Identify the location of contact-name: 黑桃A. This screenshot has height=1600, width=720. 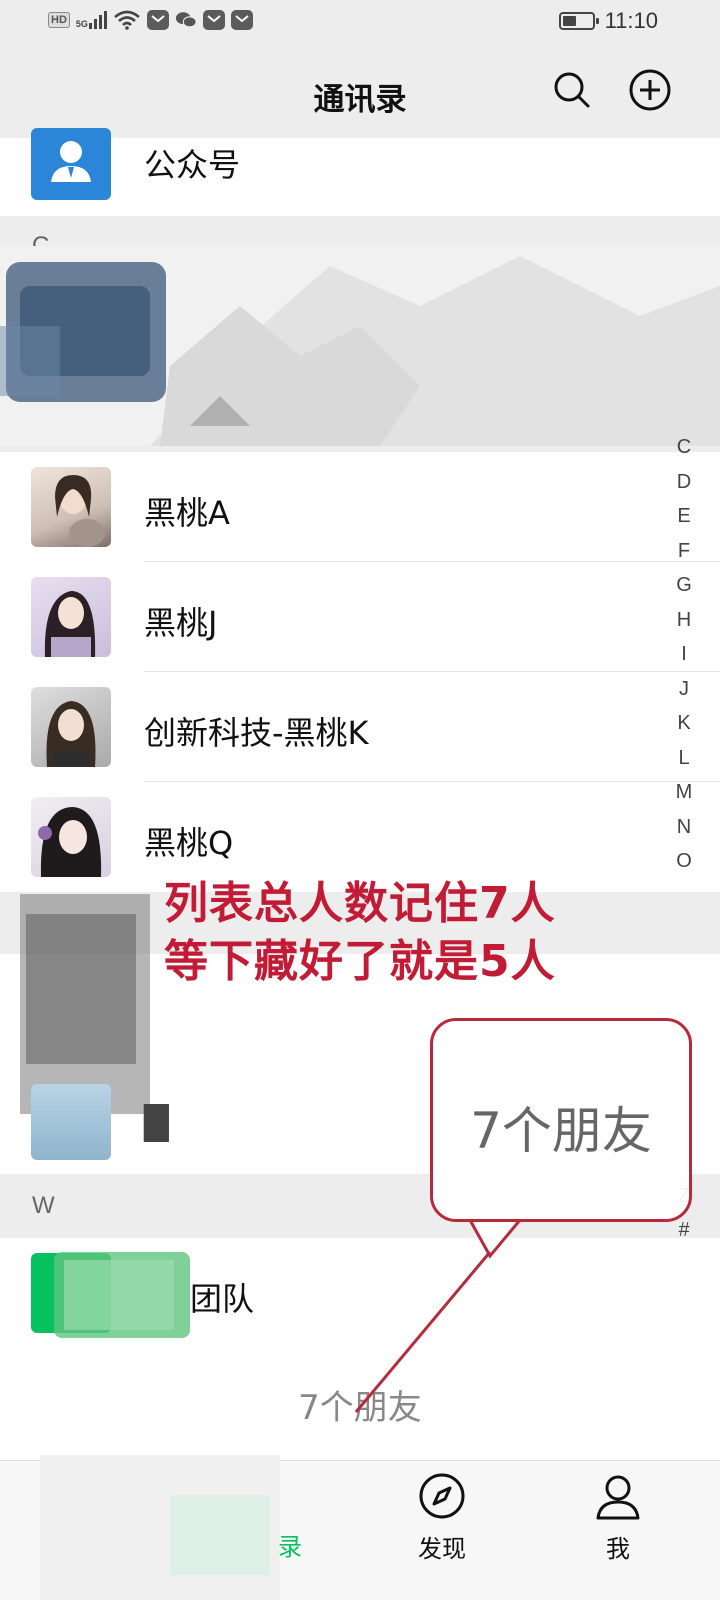
(187, 513).